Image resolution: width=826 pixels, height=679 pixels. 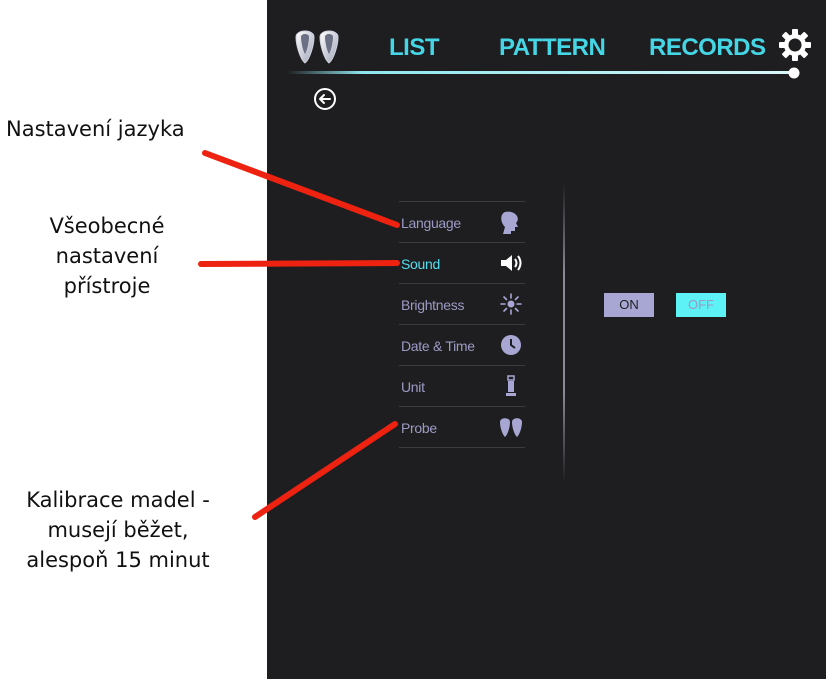 I want to click on annotation-line: alespoň 15 minut, so click(x=118, y=560).